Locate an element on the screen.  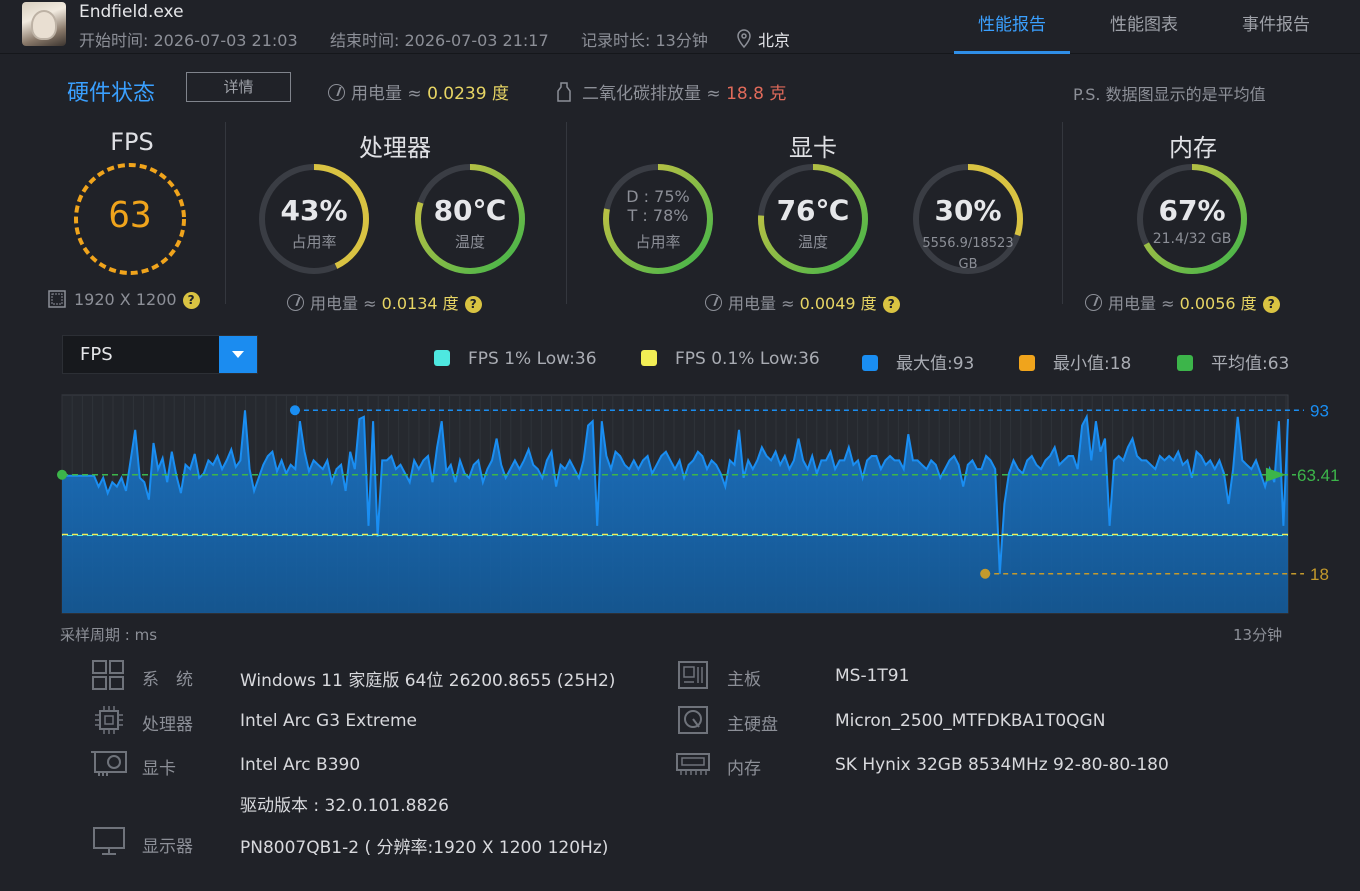
fps-resolution: 1920 X 1200? is located at coordinates (124, 299).